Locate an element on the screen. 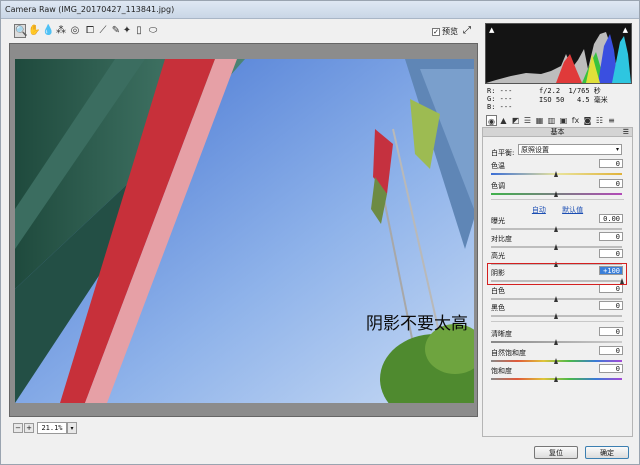  panel-menu-icon: ☰ is located at coordinates (626, 132).